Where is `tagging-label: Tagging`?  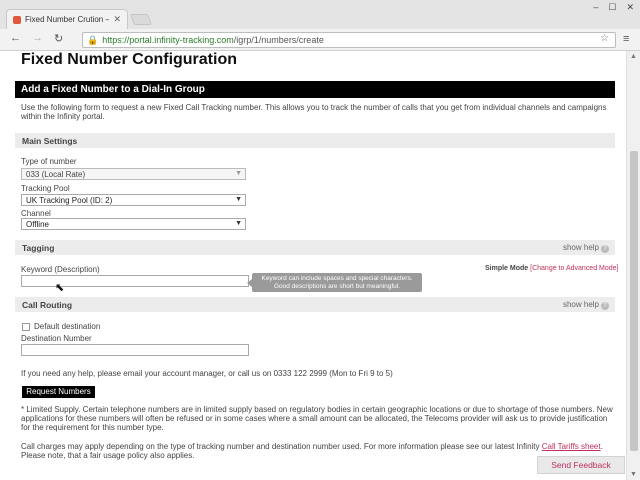
tagging-label: Tagging is located at coordinates (38, 248).